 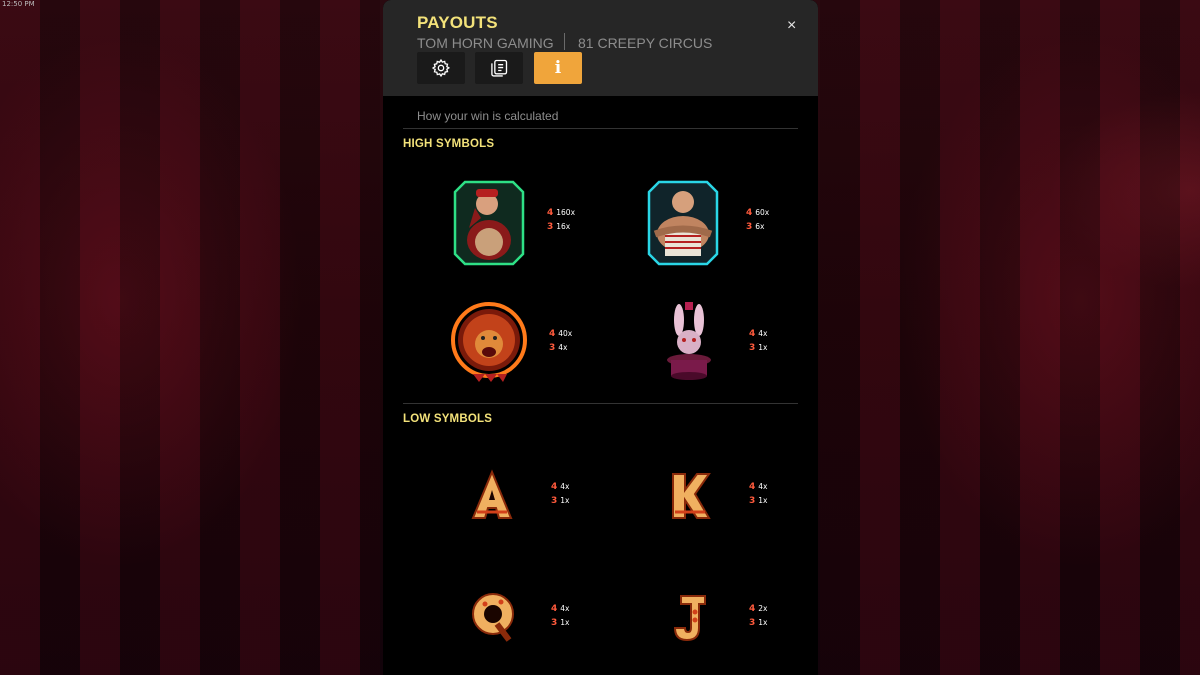 I want to click on rabbit-pays: 4 4x 3 1x, so click(x=758, y=341).